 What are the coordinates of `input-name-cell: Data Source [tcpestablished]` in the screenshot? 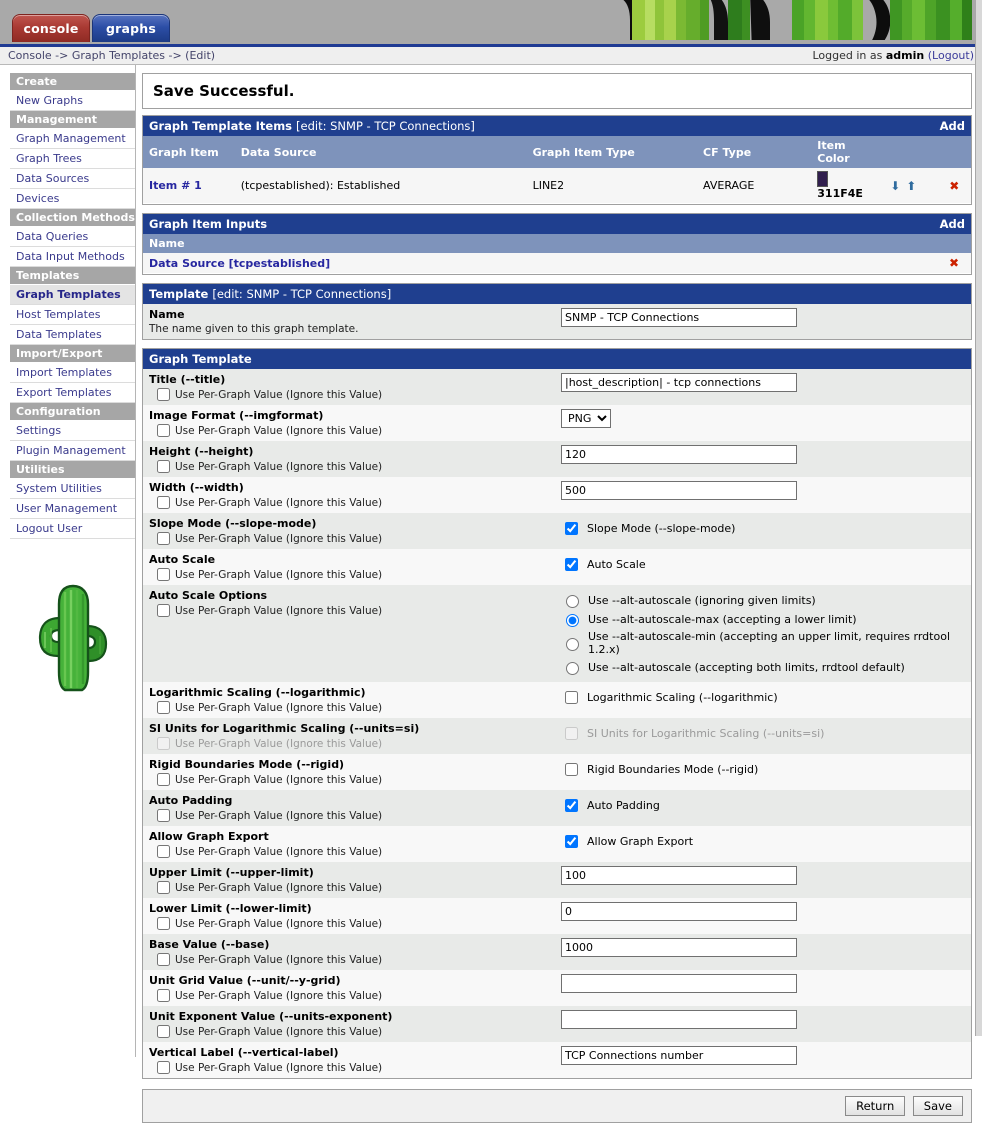 It's located at (540, 263).